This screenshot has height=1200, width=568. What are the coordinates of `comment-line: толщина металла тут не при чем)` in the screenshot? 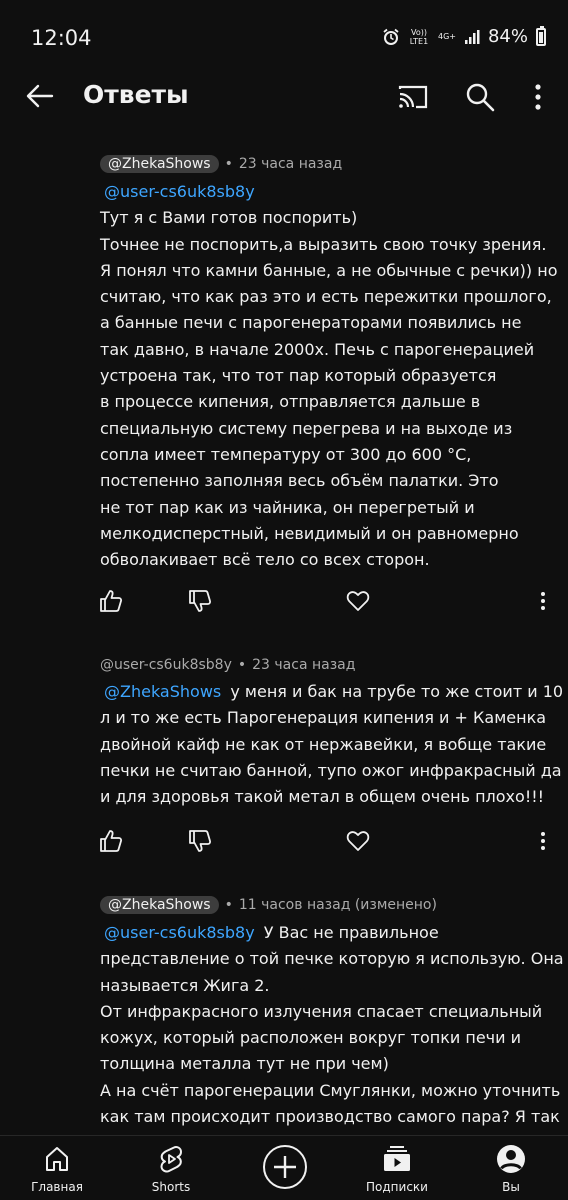 It's located at (244, 1064).